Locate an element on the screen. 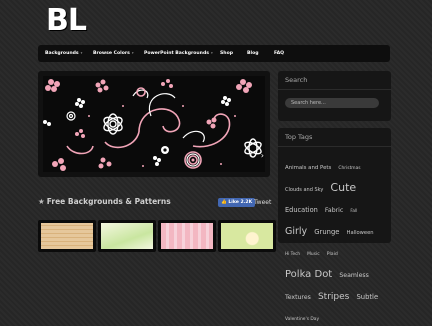  facebook-like-button: 👍 Like 2.2K is located at coordinates (237, 202).